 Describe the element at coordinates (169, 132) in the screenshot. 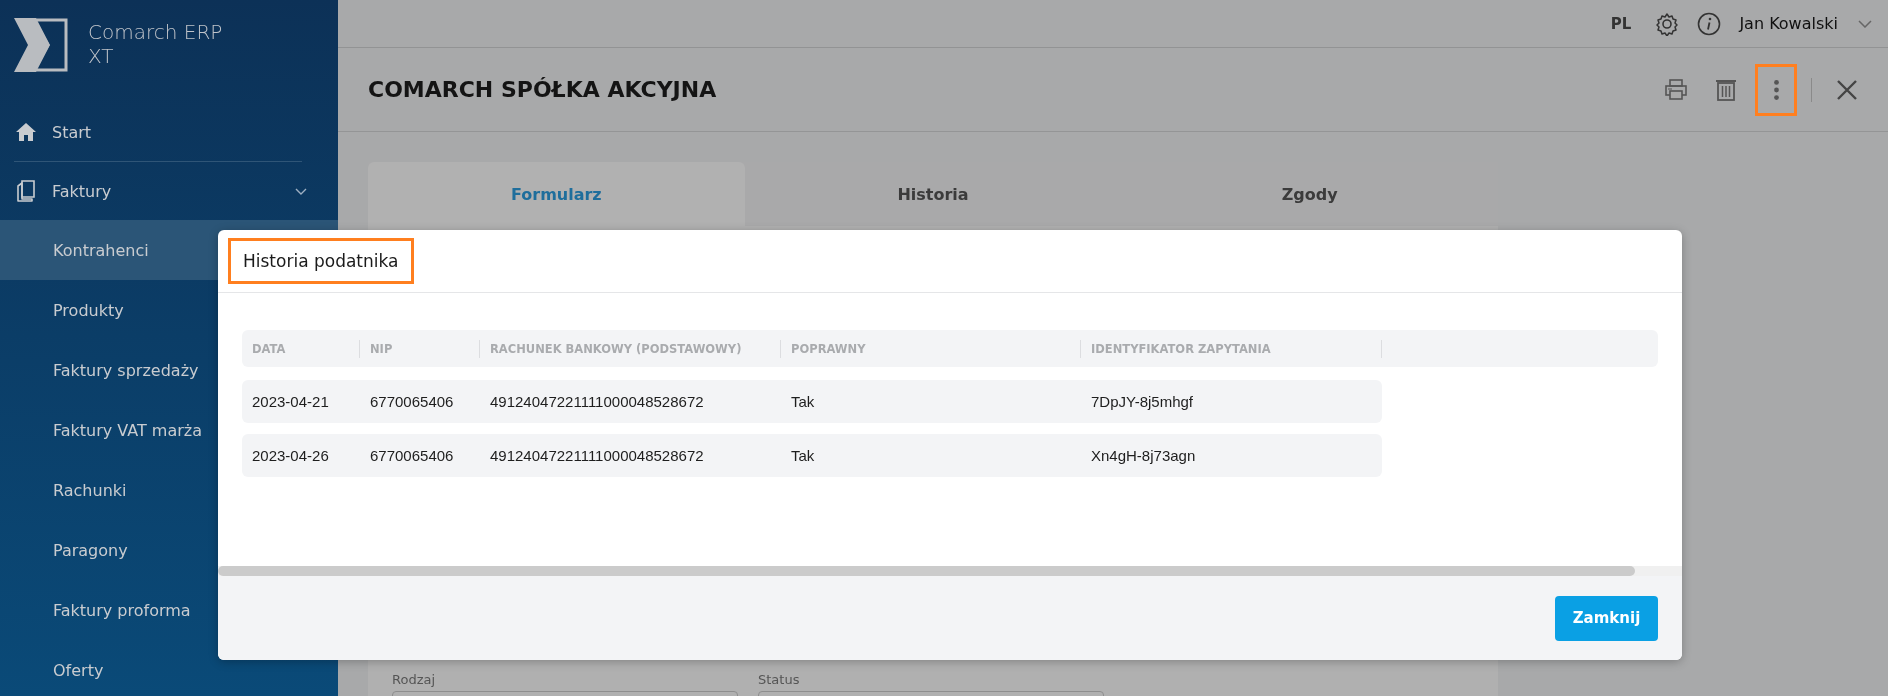

I see `sidebar-item: Start` at that location.